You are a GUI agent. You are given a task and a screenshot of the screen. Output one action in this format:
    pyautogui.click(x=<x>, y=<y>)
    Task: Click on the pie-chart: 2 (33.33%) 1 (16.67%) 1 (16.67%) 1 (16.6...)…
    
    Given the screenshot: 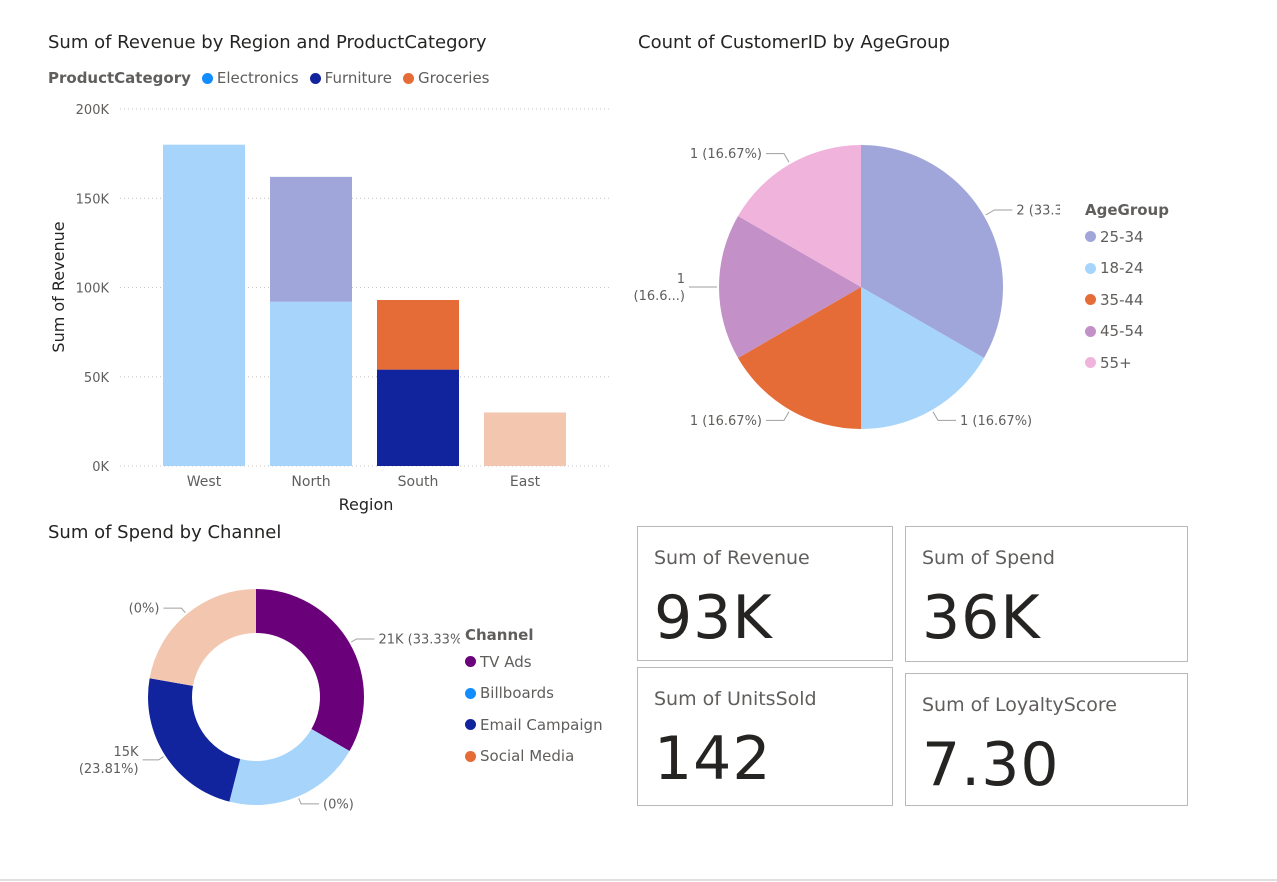 What is the action you would take?
    pyautogui.click(x=847, y=287)
    